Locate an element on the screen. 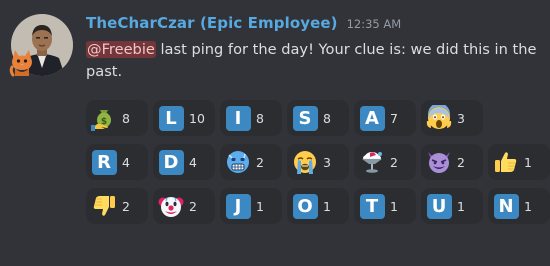  reaction-row: 22J1O1T1U1N1 is located at coordinates (318, 206).